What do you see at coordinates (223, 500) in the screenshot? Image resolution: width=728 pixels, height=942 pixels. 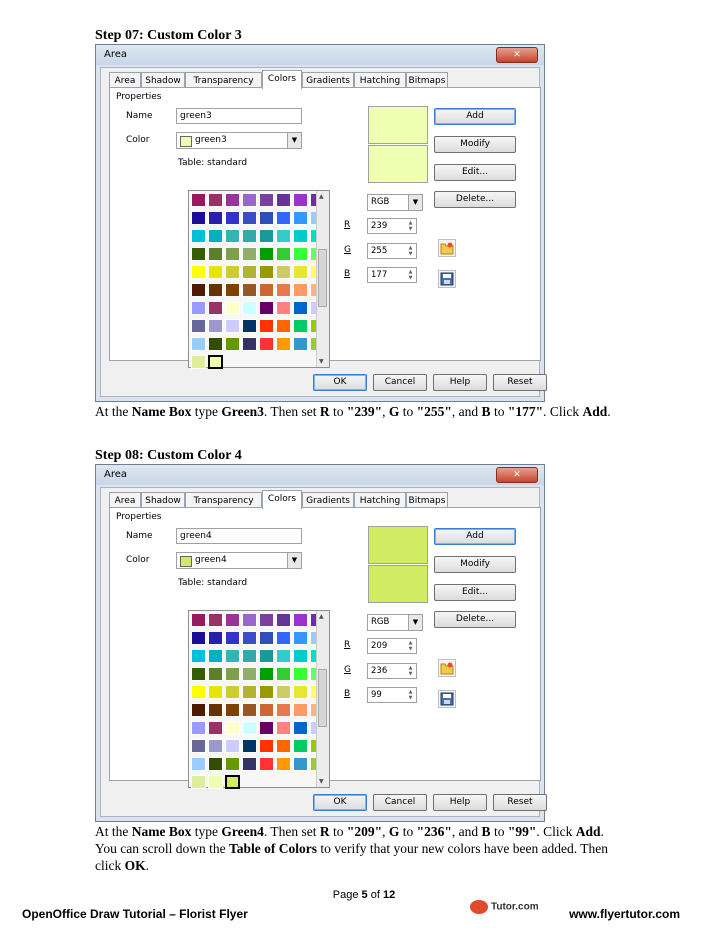 I see `tab-transparency: Transparency` at bounding box center [223, 500].